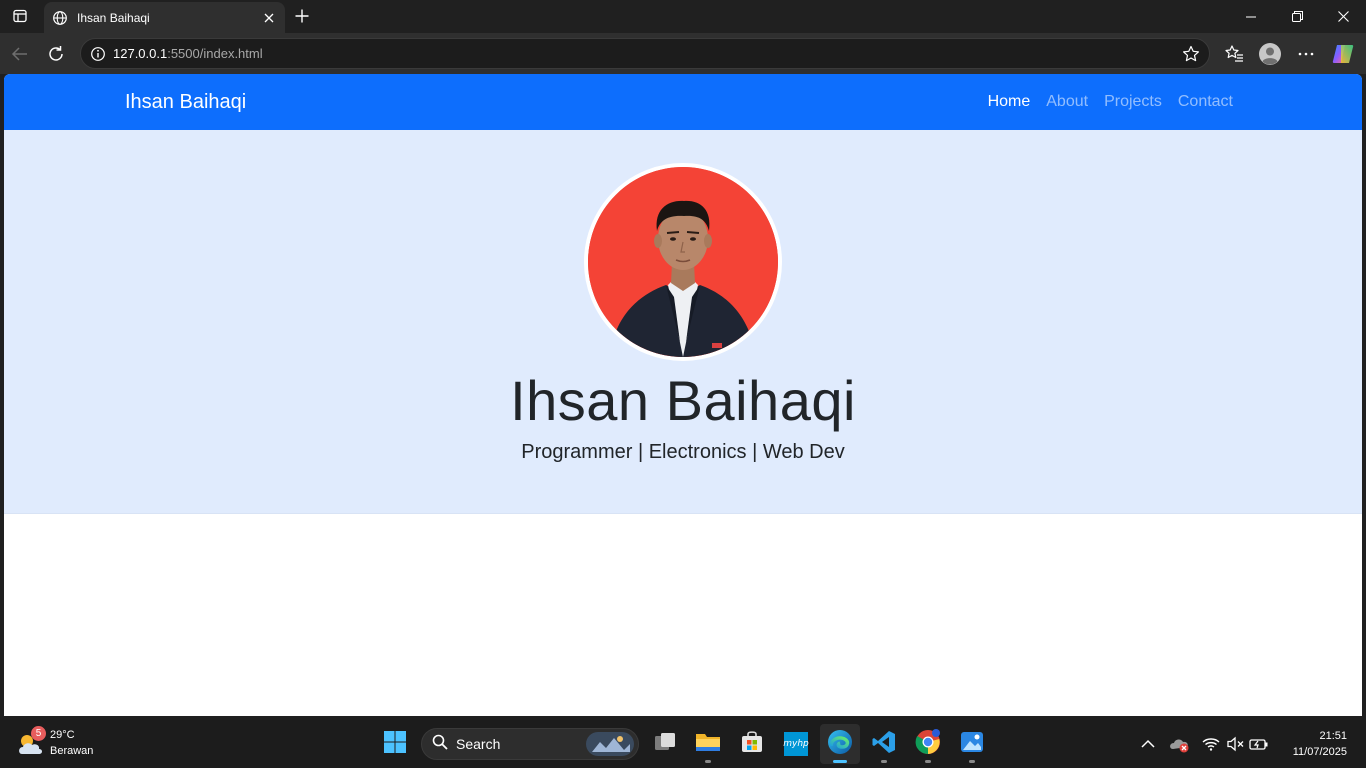 This screenshot has height=768, width=1366. I want to click on close-window-icon, so click(1343, 16).